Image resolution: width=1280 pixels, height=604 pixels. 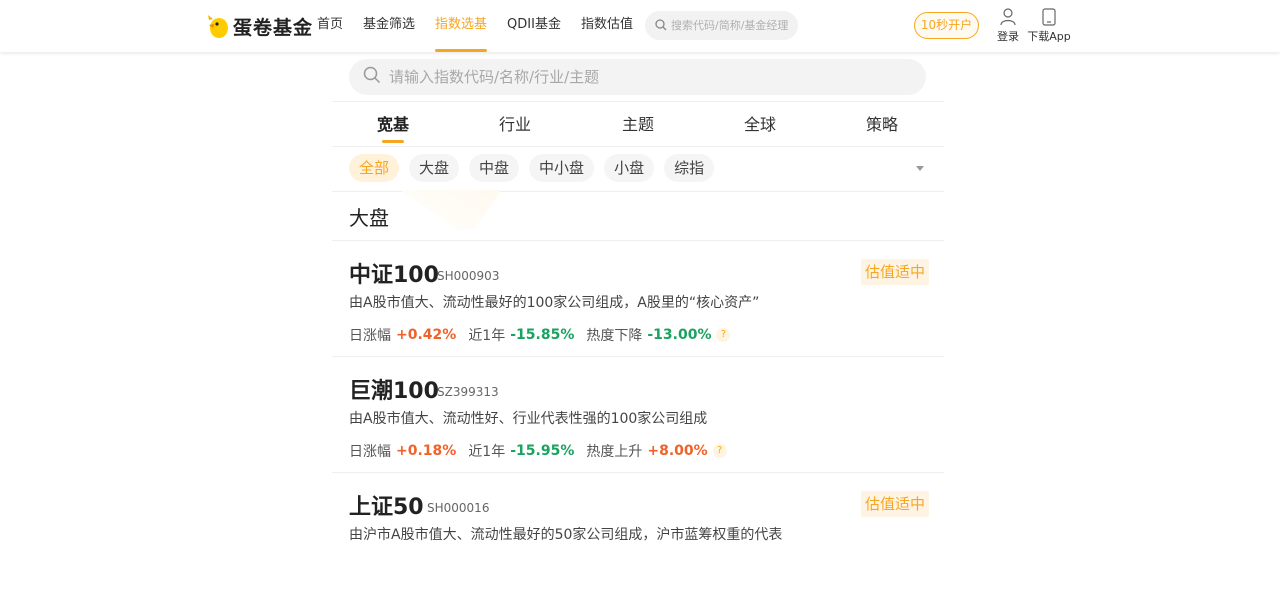 What do you see at coordinates (731, 25) in the screenshot?
I see `top-search-input` at bounding box center [731, 25].